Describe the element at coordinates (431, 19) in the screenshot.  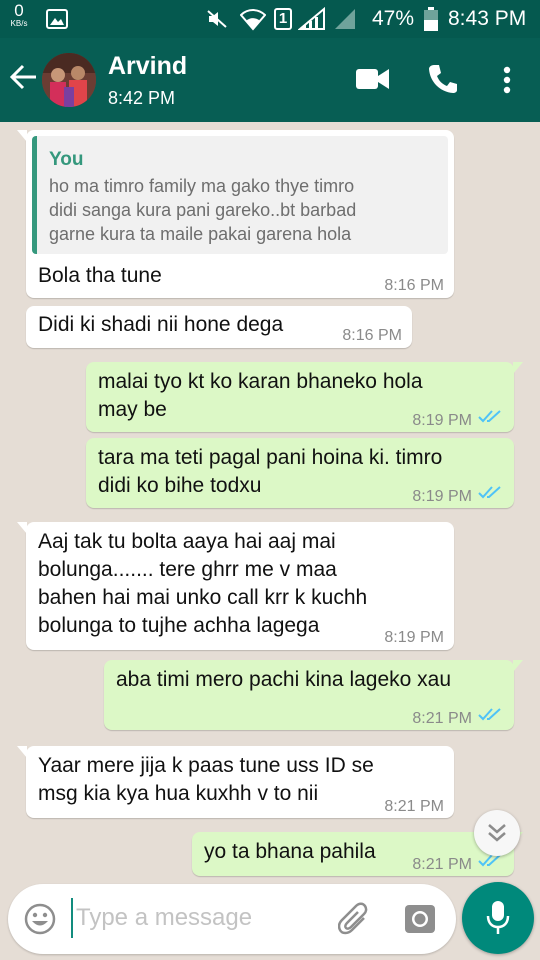
I see `battery-icon` at that location.